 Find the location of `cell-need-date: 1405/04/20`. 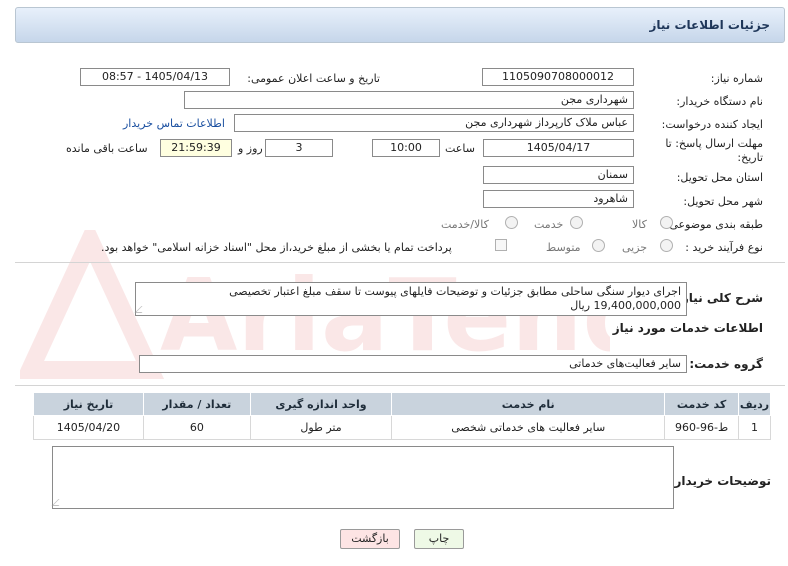

cell-need-date: 1405/04/20 is located at coordinates (88, 427).